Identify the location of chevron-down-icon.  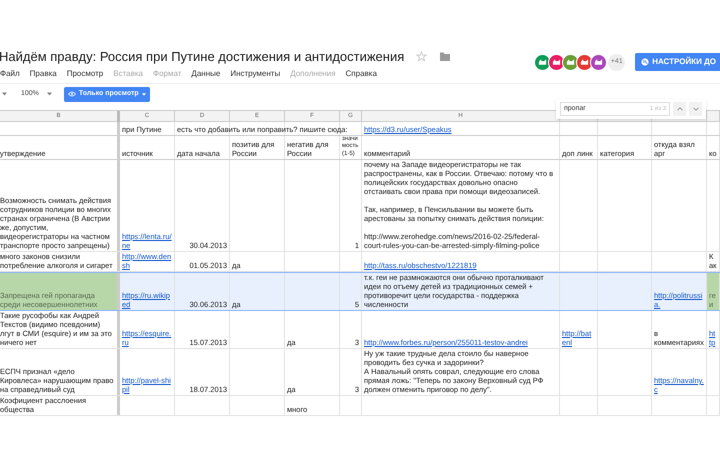
(695, 109).